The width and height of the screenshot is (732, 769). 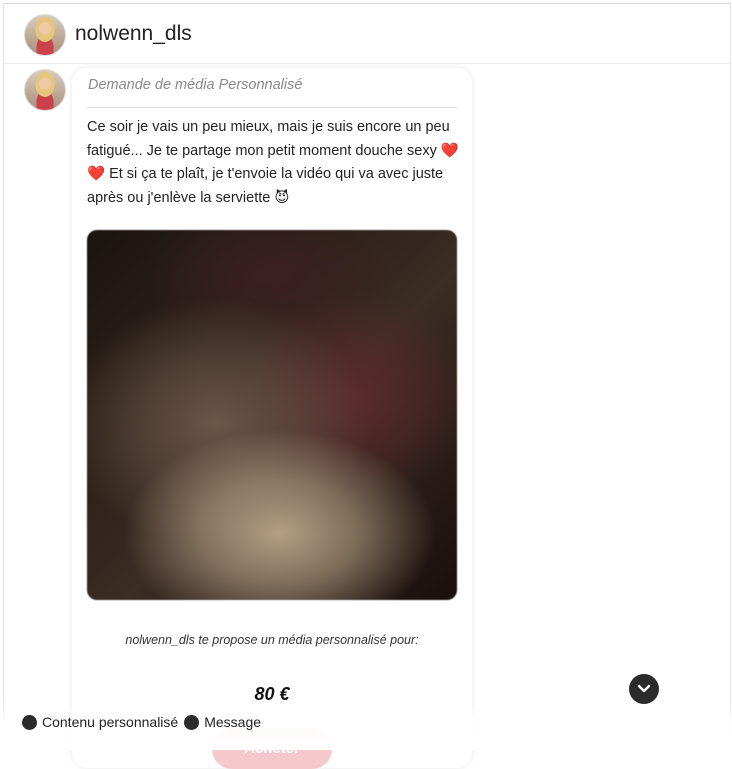 I want to click on scroll-down-button, so click(x=644, y=689).